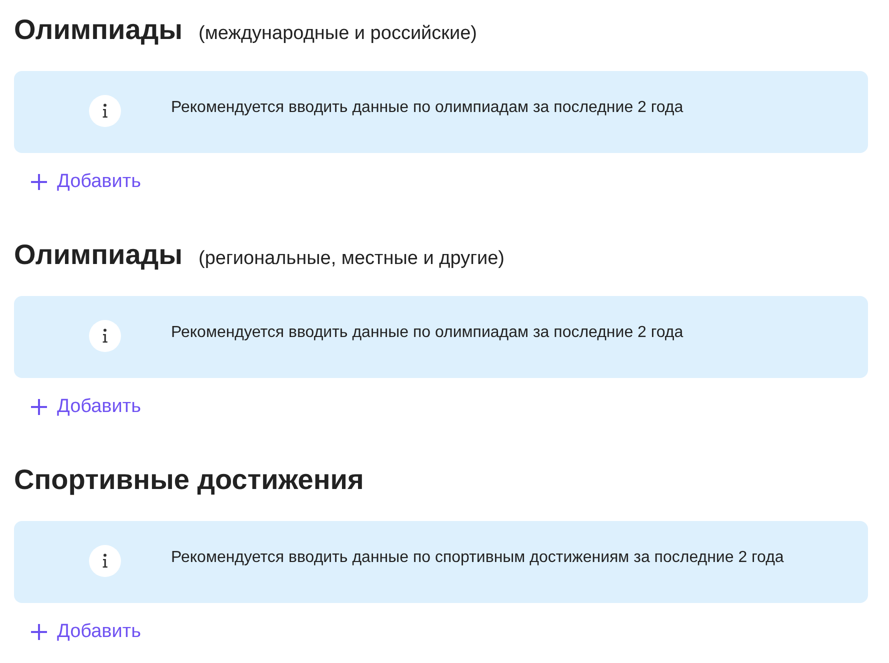 The height and width of the screenshot is (663, 889). What do you see at coordinates (337, 34) in the screenshot?
I see `section-subtitle: (международные и российские)` at bounding box center [337, 34].